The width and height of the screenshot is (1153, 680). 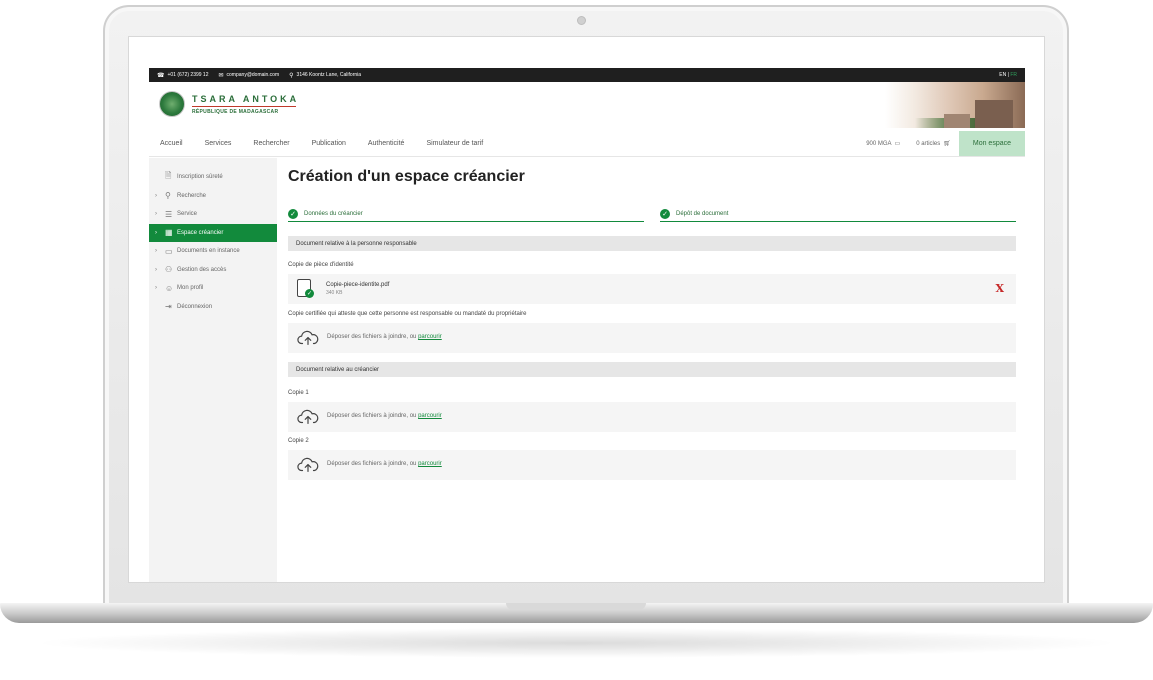 What do you see at coordinates (168, 196) in the screenshot?
I see `search-icon: ⚲` at bounding box center [168, 196].